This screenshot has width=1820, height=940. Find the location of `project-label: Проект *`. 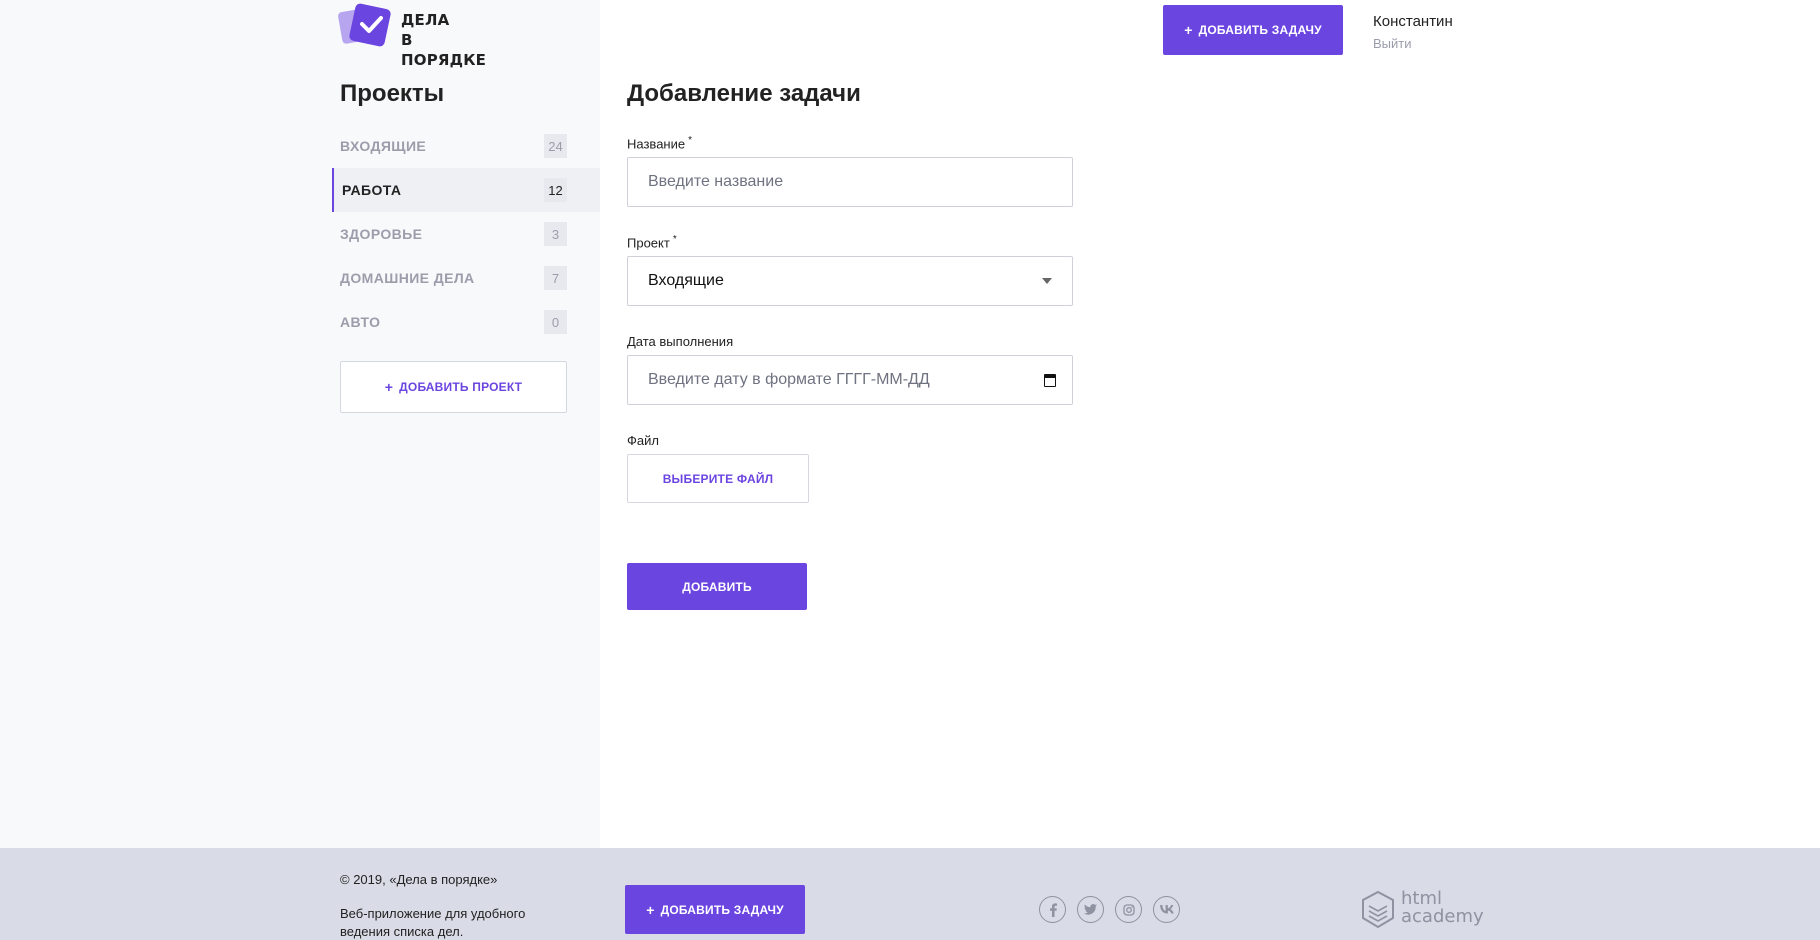

project-label: Проект * is located at coordinates (652, 242).